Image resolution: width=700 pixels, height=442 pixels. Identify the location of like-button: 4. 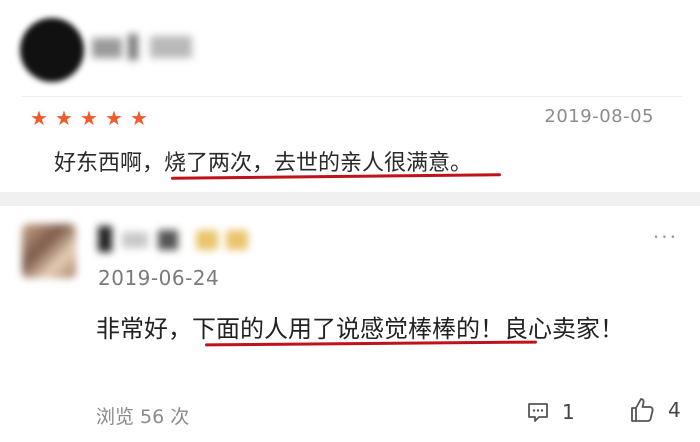
(654, 410).